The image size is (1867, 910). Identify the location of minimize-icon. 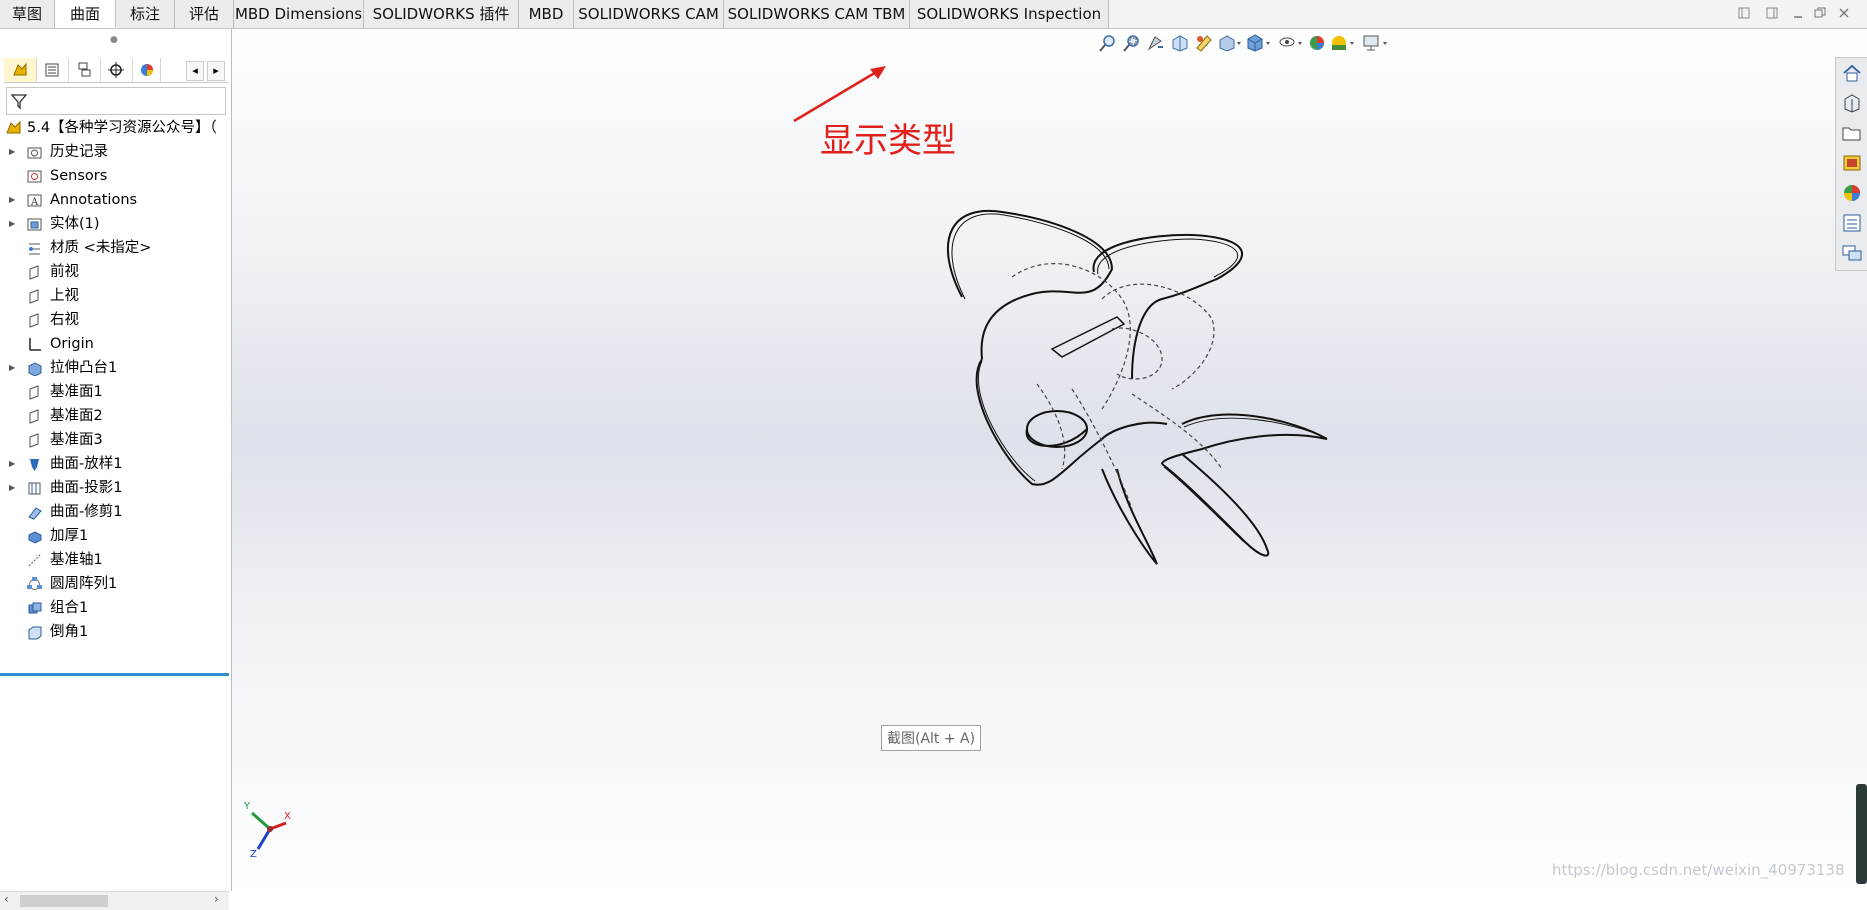
(1798, 14).